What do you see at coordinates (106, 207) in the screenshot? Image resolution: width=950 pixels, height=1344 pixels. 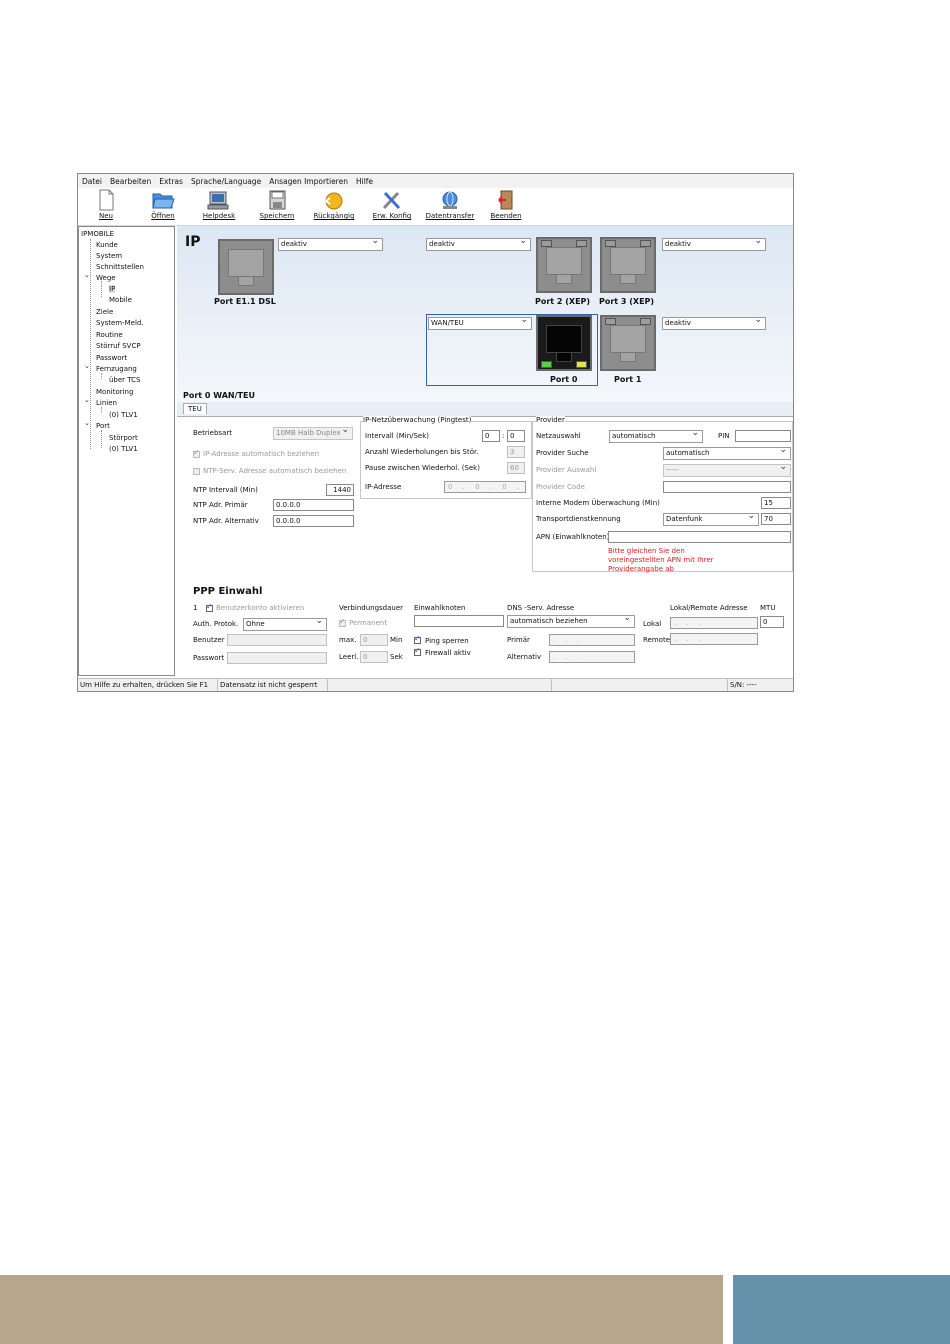 I see `new-button: Neu` at bounding box center [106, 207].